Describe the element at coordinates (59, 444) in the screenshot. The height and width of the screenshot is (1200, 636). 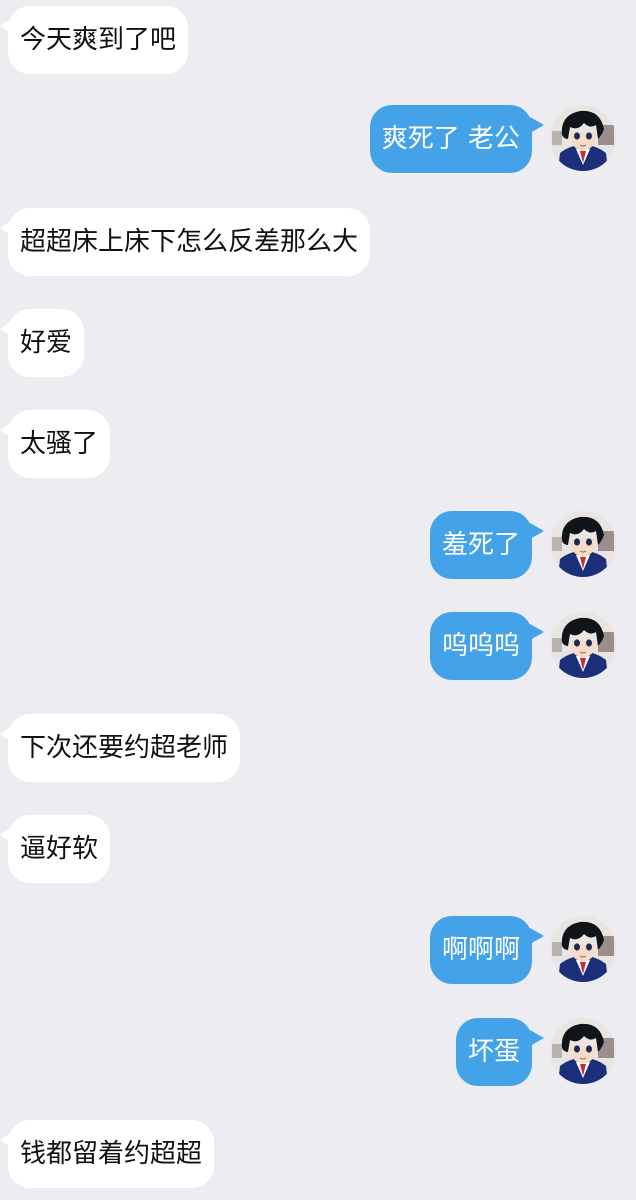
I see `incoming-message-bubble: 太骚了` at that location.